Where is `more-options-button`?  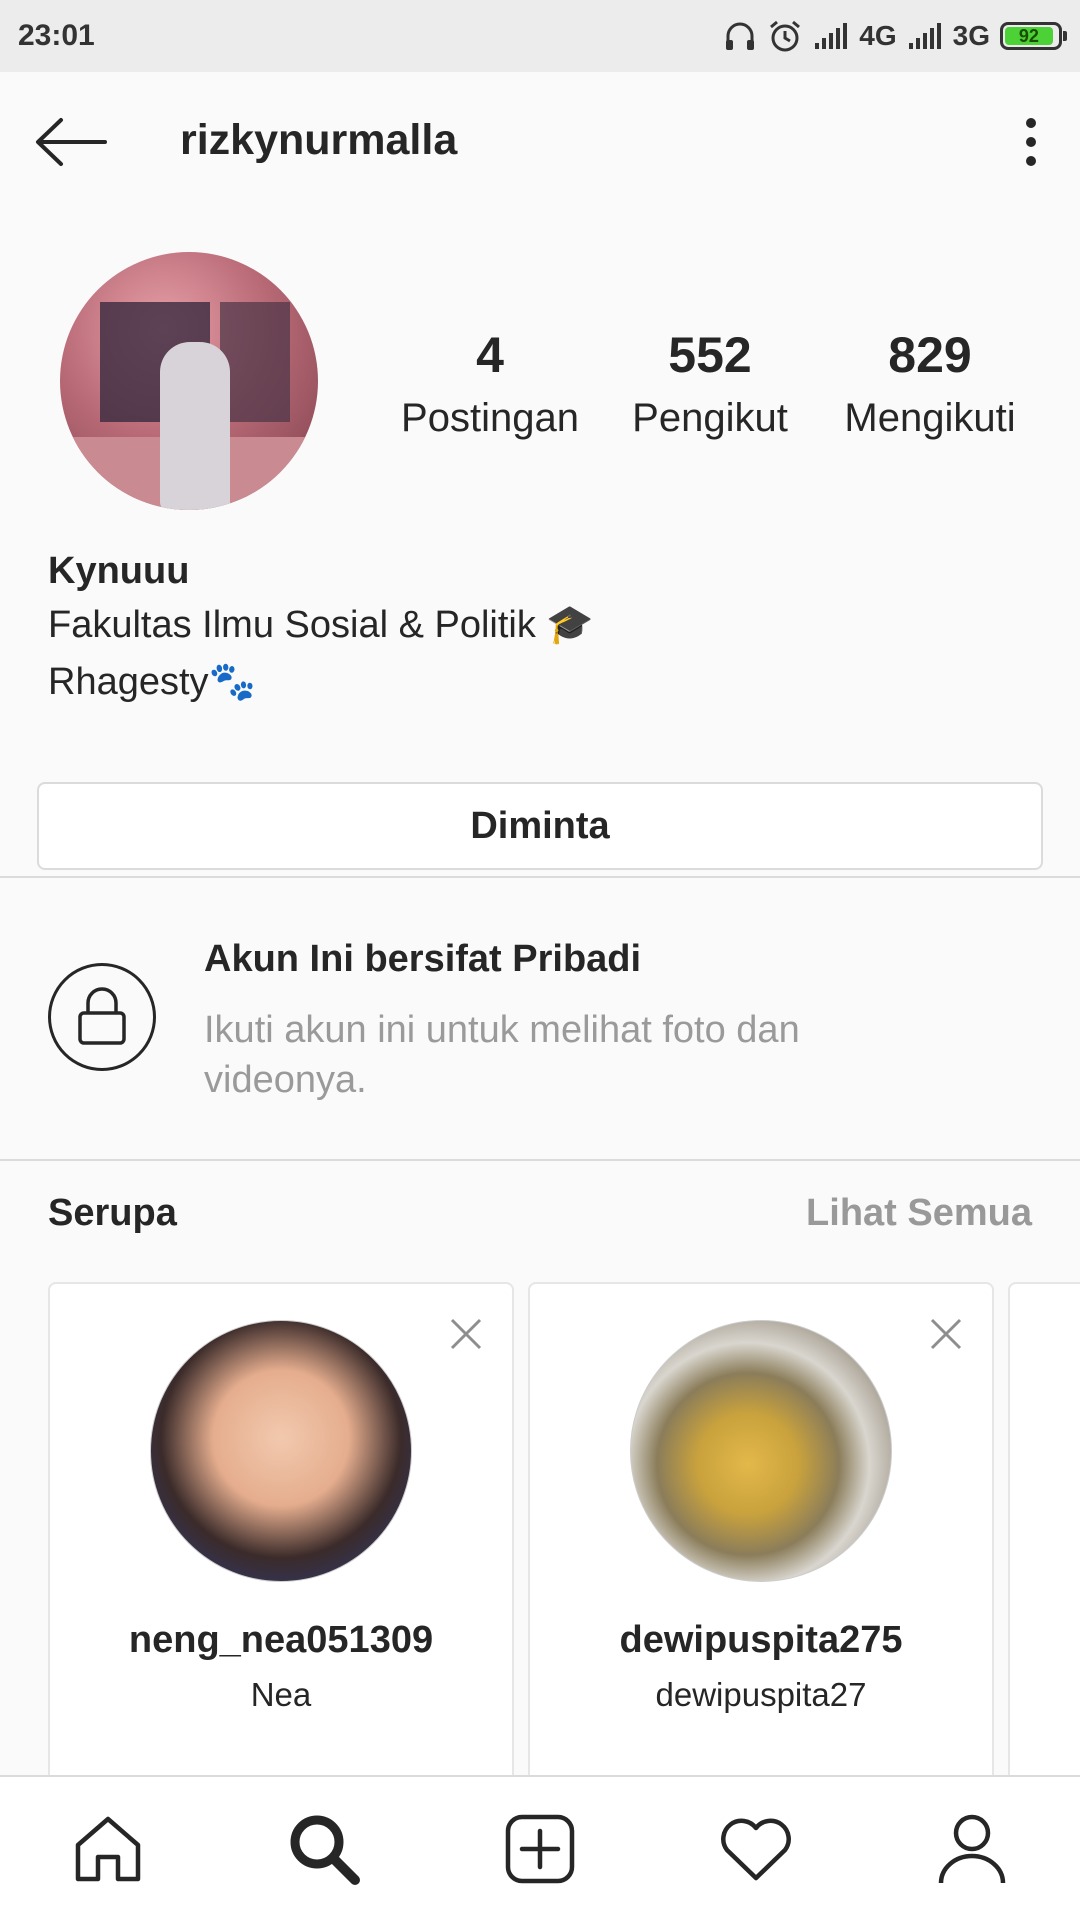 more-options-button is located at coordinates (1031, 142).